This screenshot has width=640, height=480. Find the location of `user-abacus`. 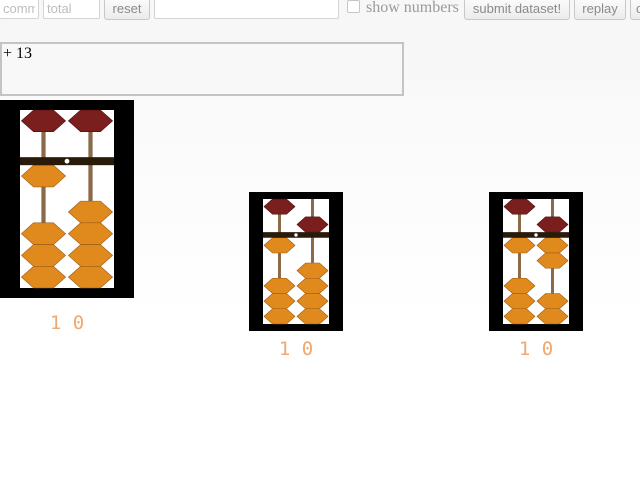

user-abacus is located at coordinates (67, 199).